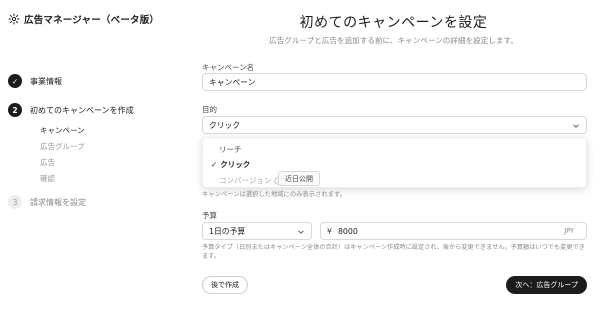 This screenshot has height=310, width=600. I want to click on next-ad-group-button: 次へ：広告グループ, so click(546, 285).